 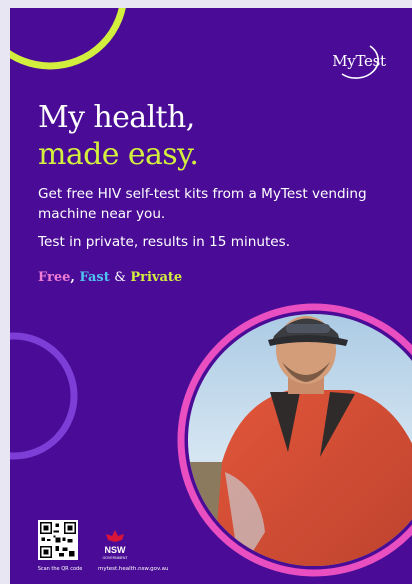 I want to click on tagline-free: Free, so click(x=54, y=277).